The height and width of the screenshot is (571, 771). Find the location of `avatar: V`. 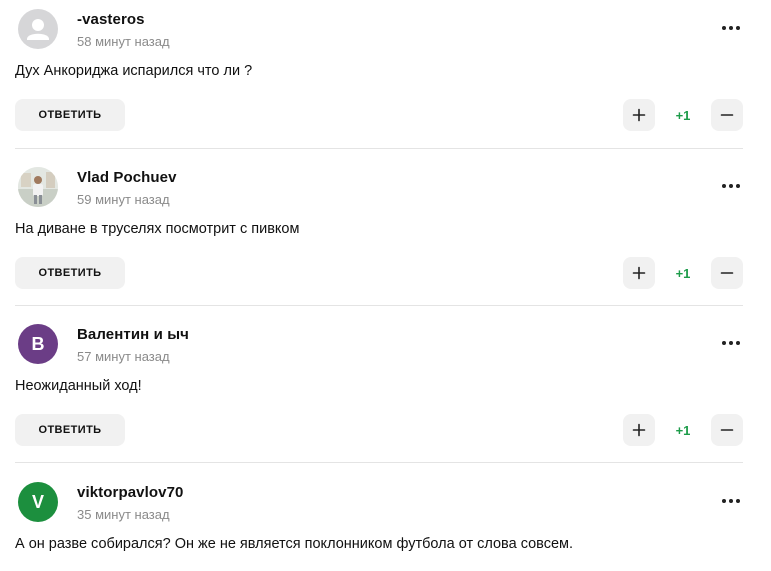

avatar: V is located at coordinates (38, 502).